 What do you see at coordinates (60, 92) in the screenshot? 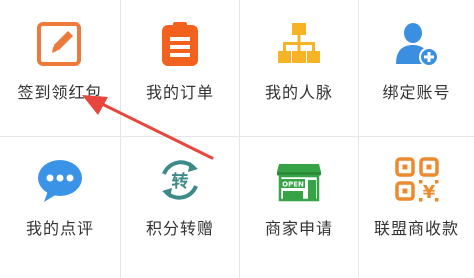
I see `menu-item-label: 签到领红包` at bounding box center [60, 92].